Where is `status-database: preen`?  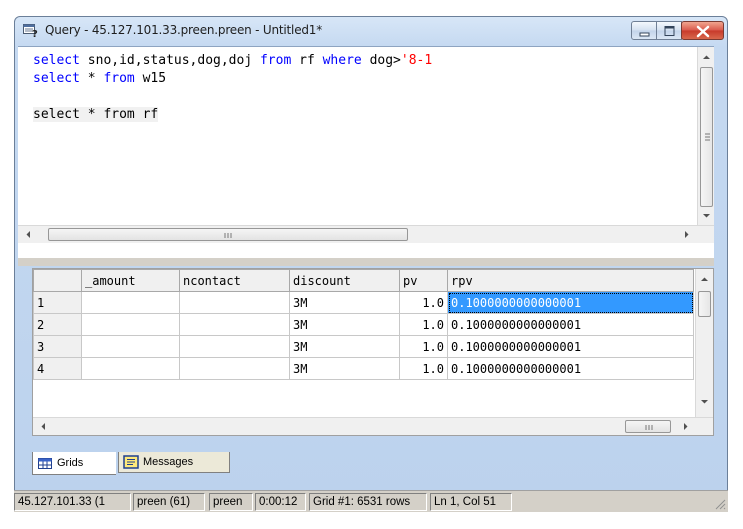
status-database: preen is located at coordinates (231, 502).